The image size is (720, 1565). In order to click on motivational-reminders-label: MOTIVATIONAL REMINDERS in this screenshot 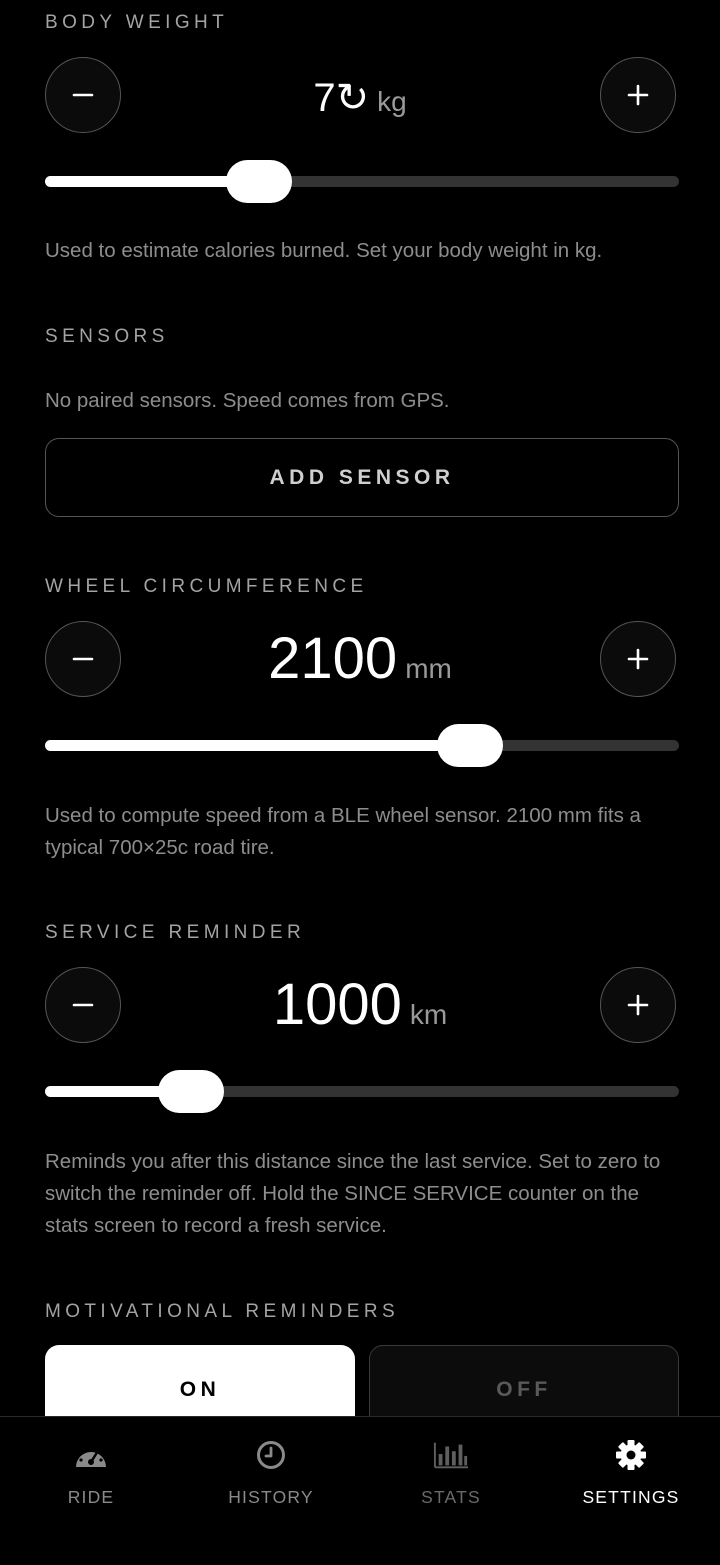, I will do `click(222, 1311)`.